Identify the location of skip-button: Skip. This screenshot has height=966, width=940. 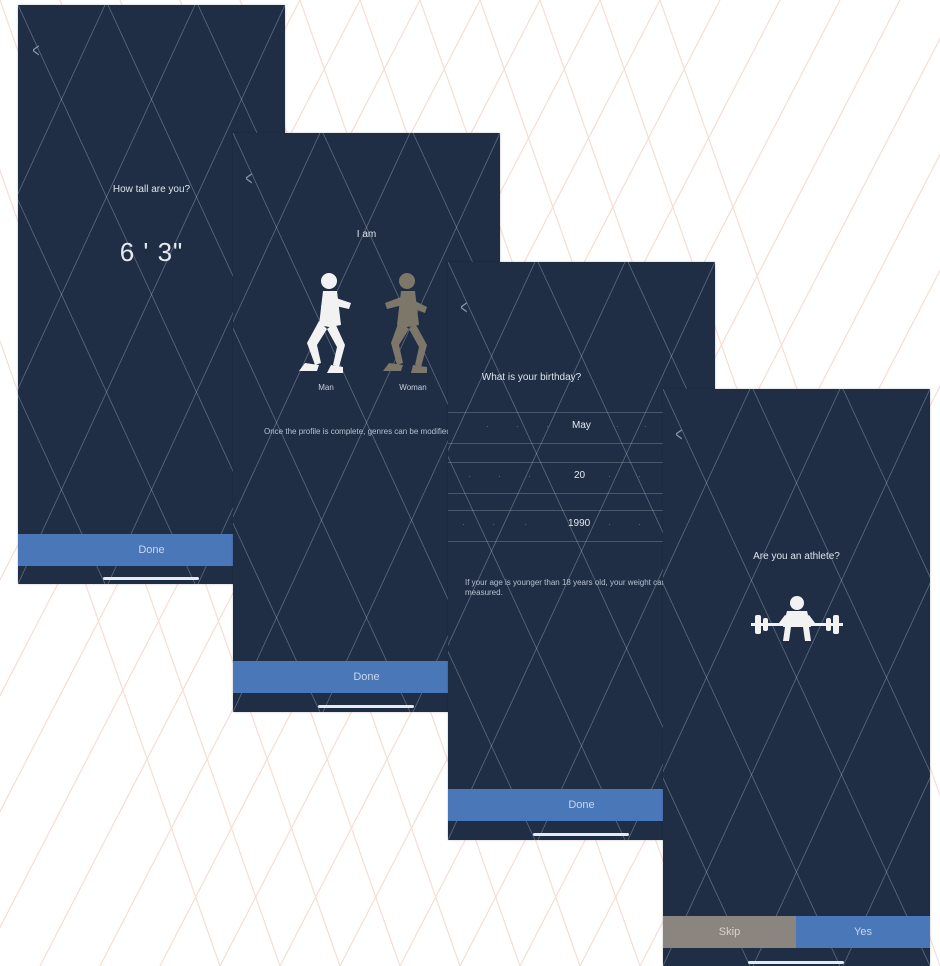
(729, 932).